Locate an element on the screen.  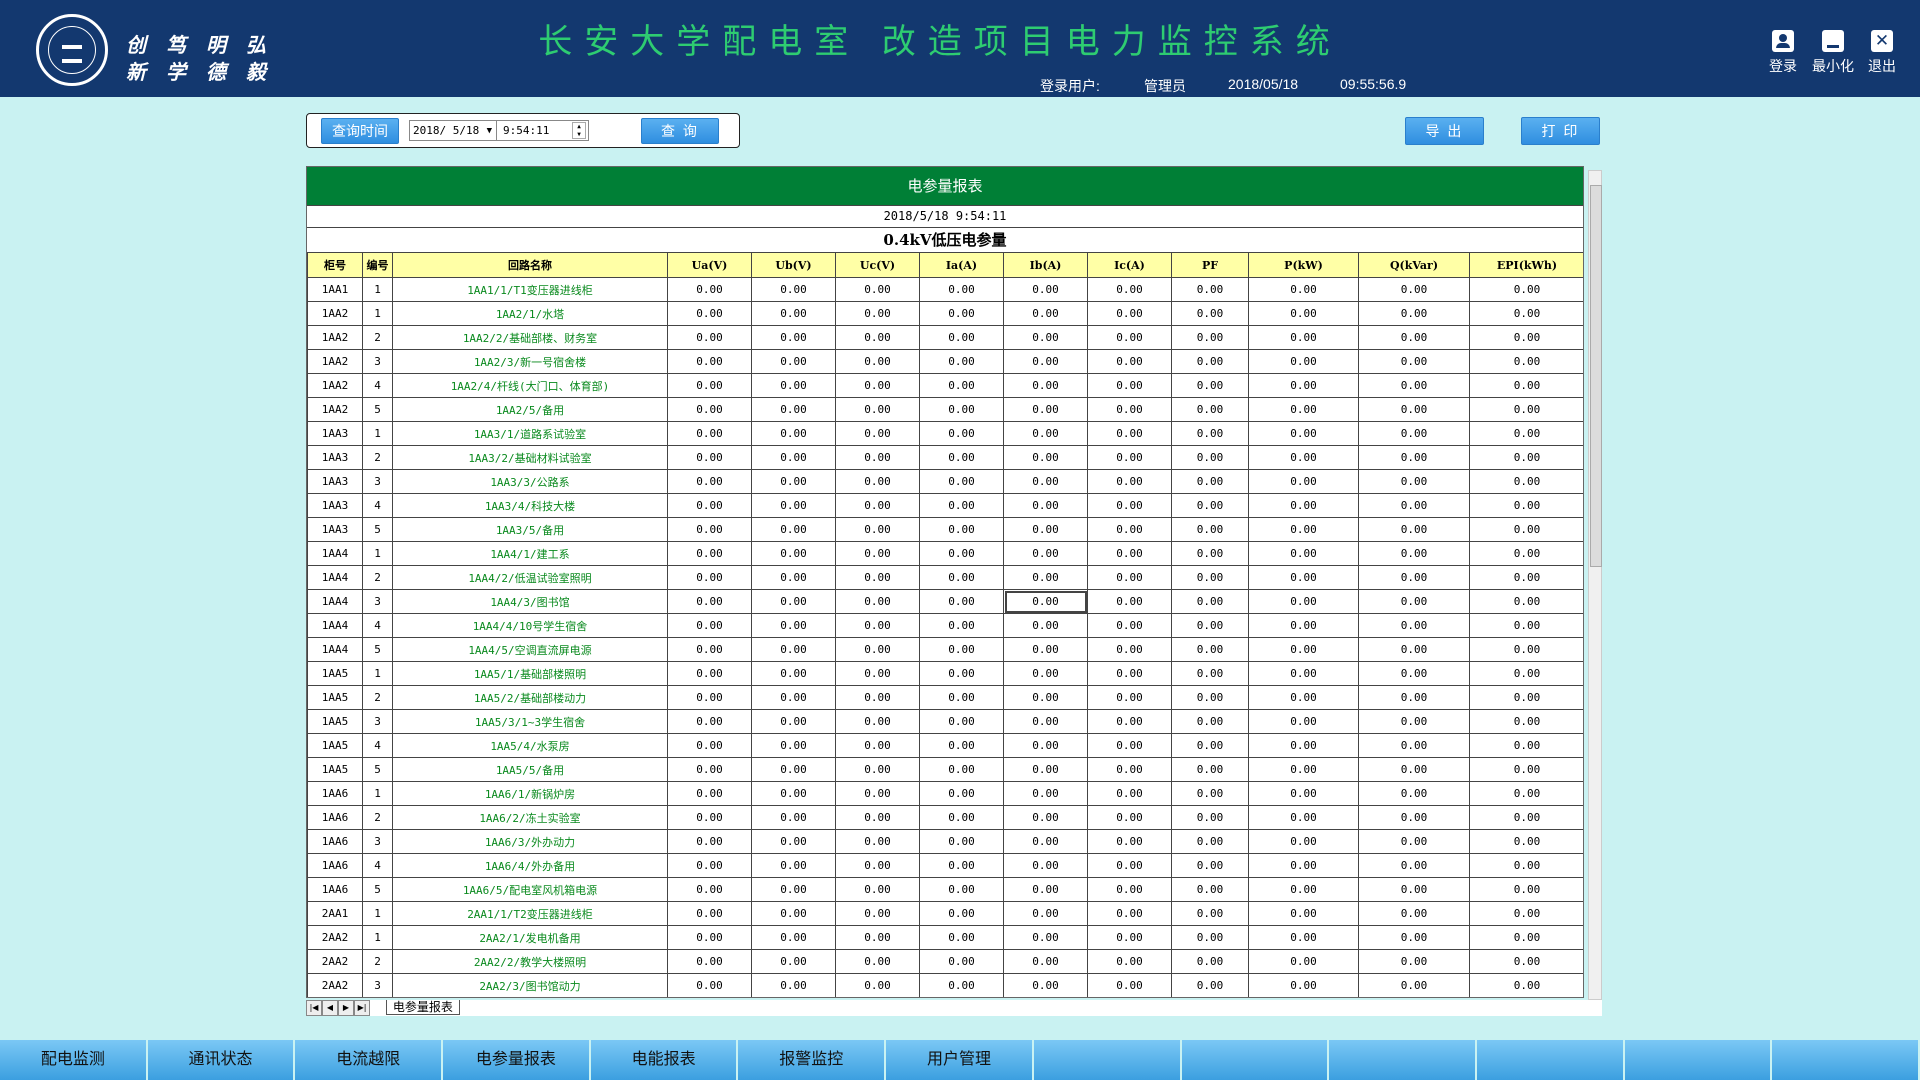
circuit-name-cell: 1AA5/4/水泵房 is located at coordinates (530, 745).